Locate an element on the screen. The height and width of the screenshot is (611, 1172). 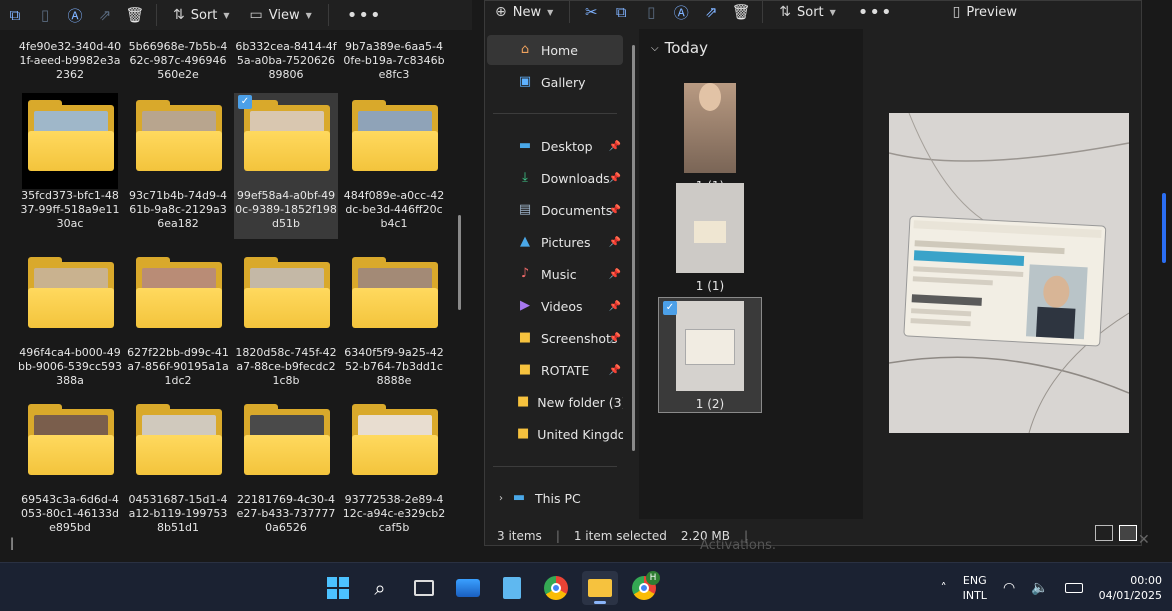
list-item: ✓ 99ef58a4-a0bf-490c-9389-1852f198d51b is located at coordinates (286, 166).